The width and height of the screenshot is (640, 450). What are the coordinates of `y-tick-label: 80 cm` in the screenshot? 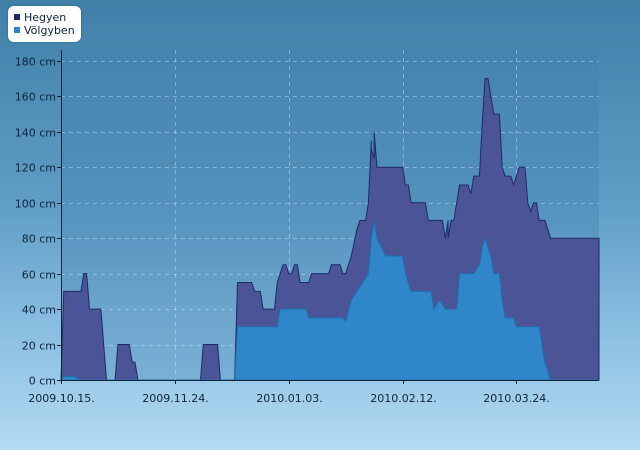 It's located at (39, 239).